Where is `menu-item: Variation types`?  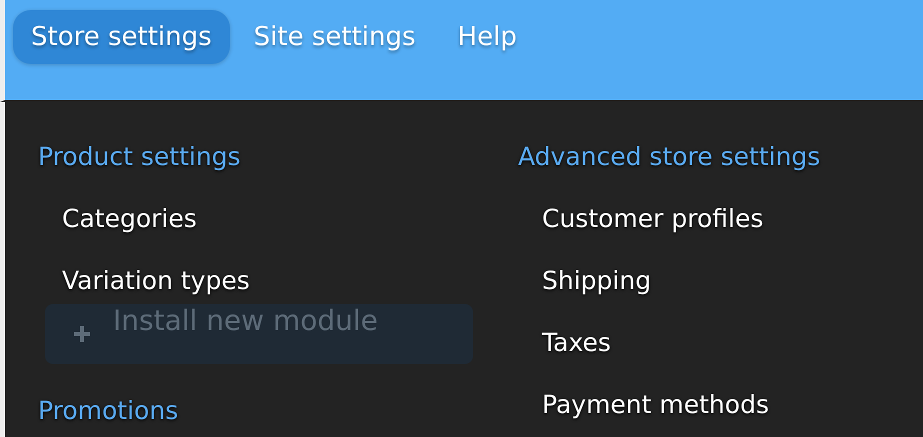 menu-item: Variation types is located at coordinates (156, 281).